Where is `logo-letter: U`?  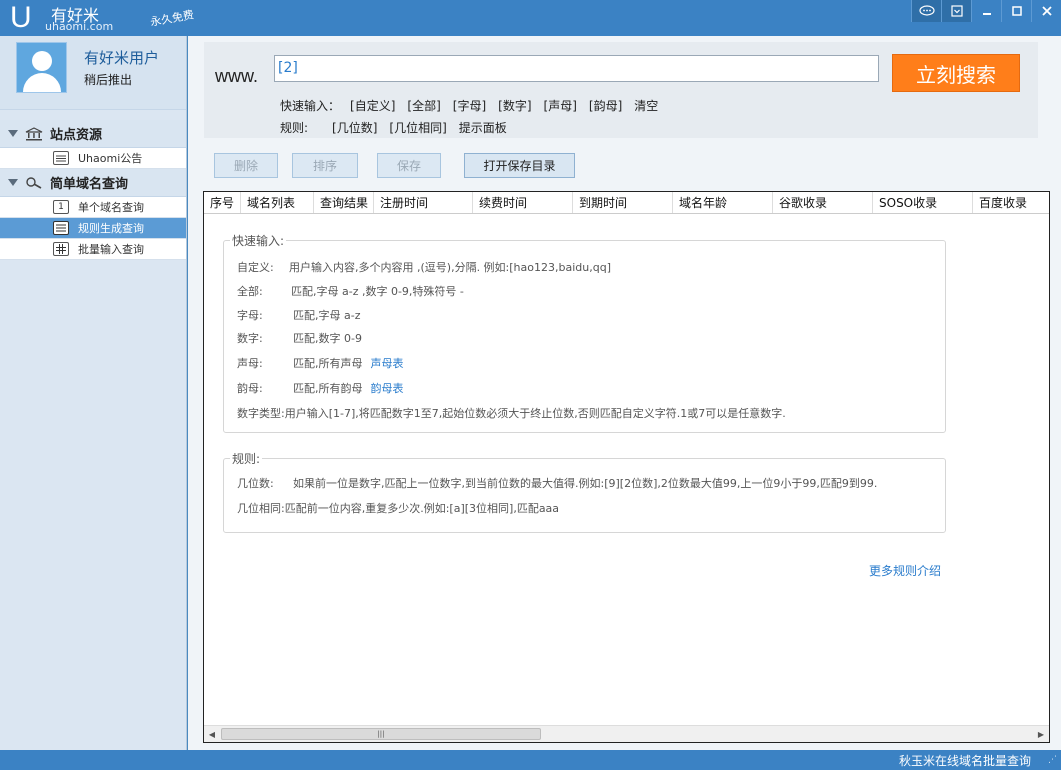
logo-letter: U is located at coordinates (21, 17).